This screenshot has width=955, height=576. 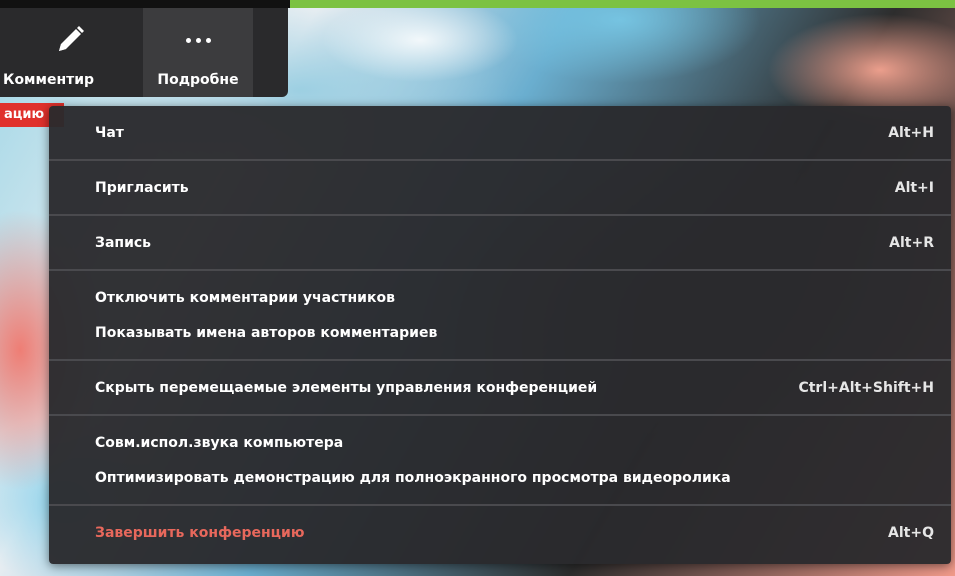 What do you see at coordinates (266, 332) in the screenshot?
I see `menu-item-label: Показывать имена авторов комментариев` at bounding box center [266, 332].